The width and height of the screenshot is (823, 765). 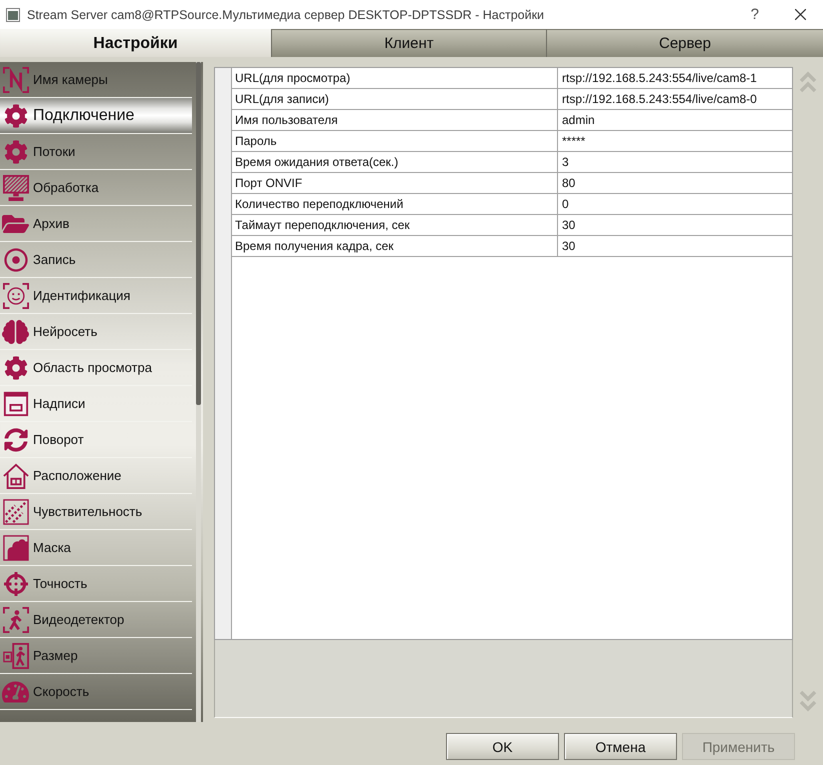 I want to click on property-name: Порт ONVIF, so click(x=395, y=183).